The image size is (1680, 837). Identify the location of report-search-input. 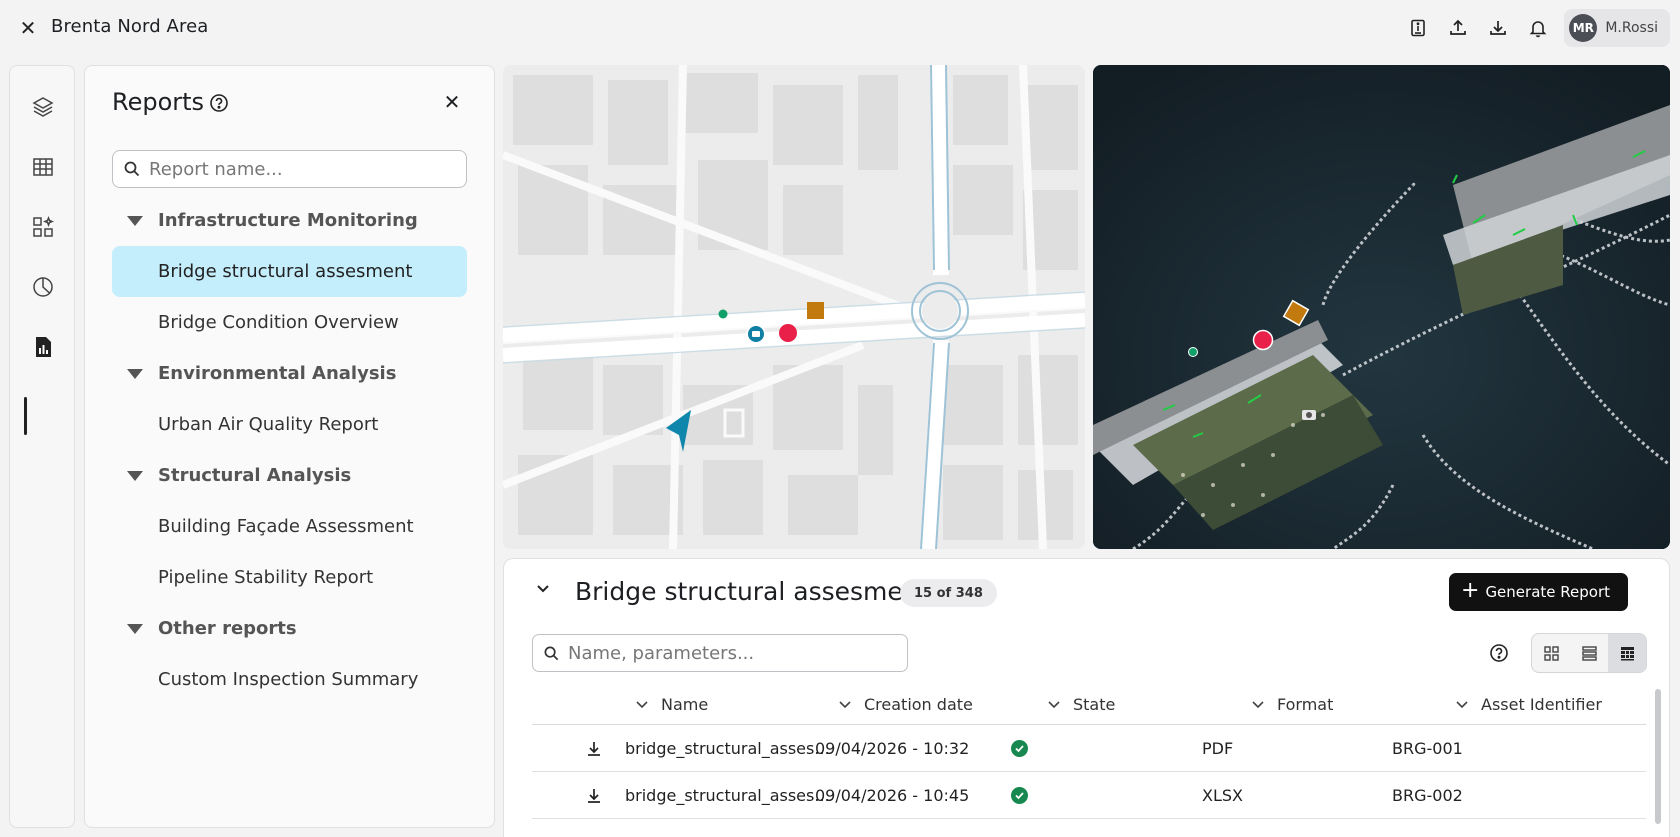
(299, 169).